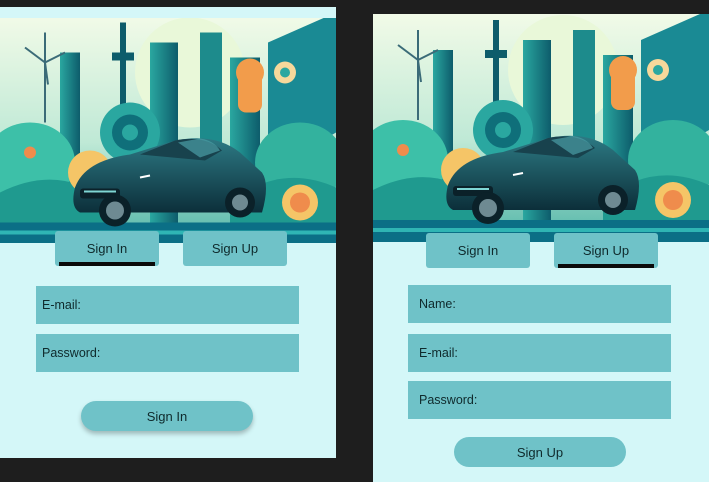  What do you see at coordinates (539, 304) in the screenshot?
I see `name-field: Name:` at bounding box center [539, 304].